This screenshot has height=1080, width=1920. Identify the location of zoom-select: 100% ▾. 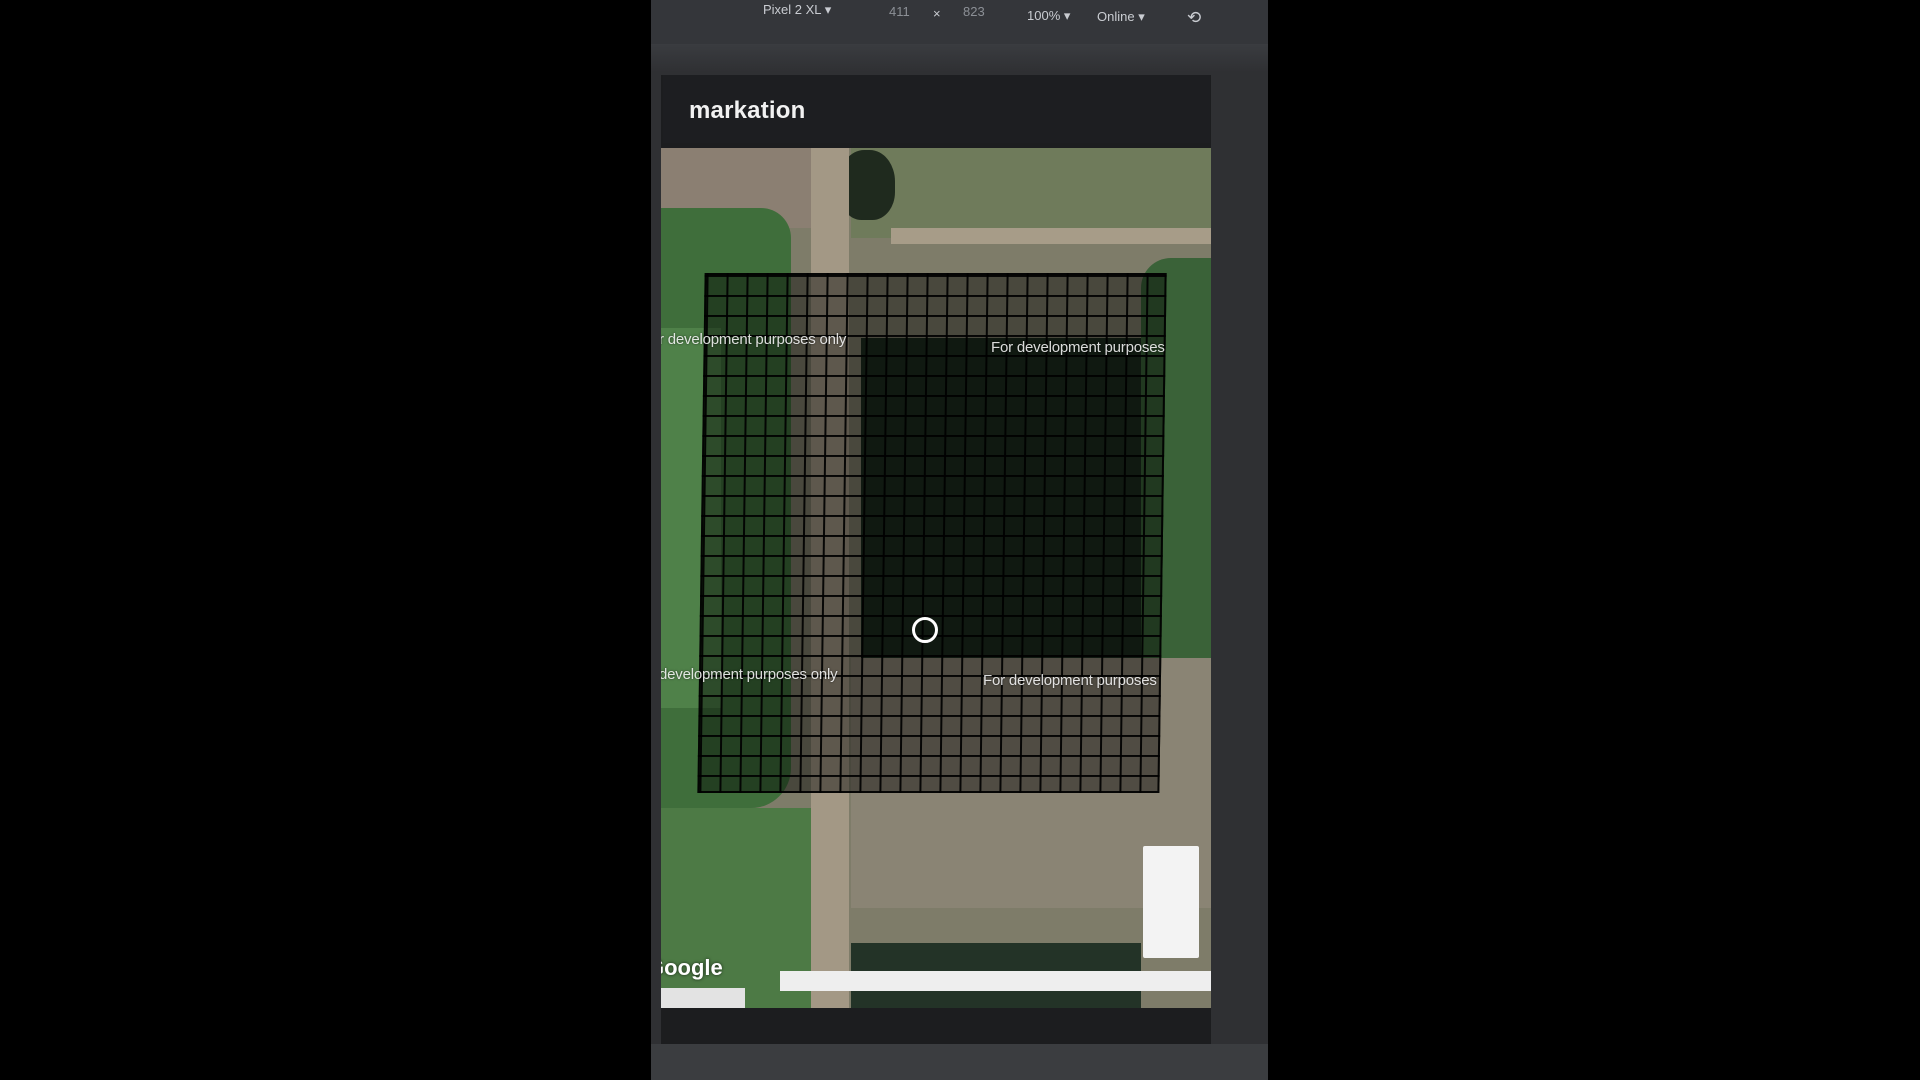
(1048, 16).